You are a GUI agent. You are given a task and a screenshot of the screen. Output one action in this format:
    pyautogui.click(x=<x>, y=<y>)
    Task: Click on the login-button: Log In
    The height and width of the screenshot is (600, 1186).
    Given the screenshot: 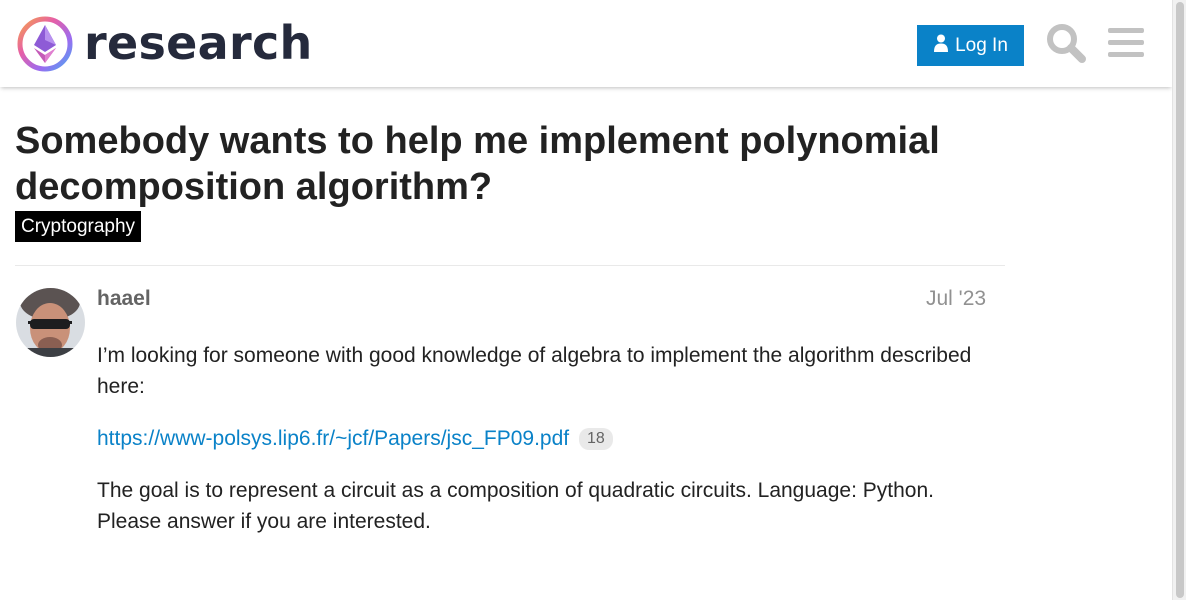 What is the action you would take?
    pyautogui.click(x=970, y=45)
    